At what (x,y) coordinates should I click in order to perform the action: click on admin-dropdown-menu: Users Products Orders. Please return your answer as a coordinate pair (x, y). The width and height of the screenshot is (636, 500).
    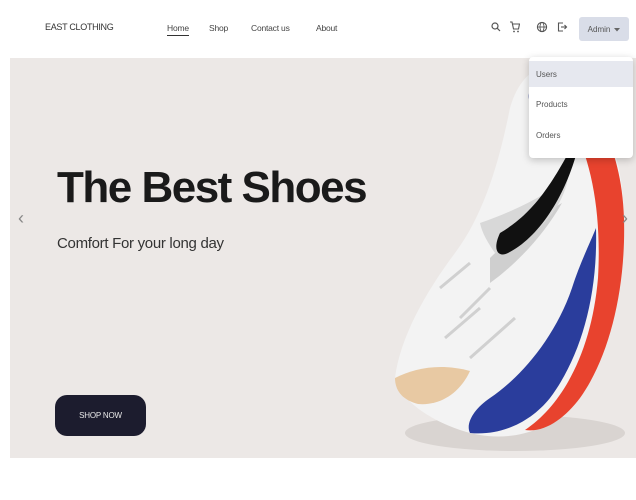
    Looking at the image, I should click on (581, 107).